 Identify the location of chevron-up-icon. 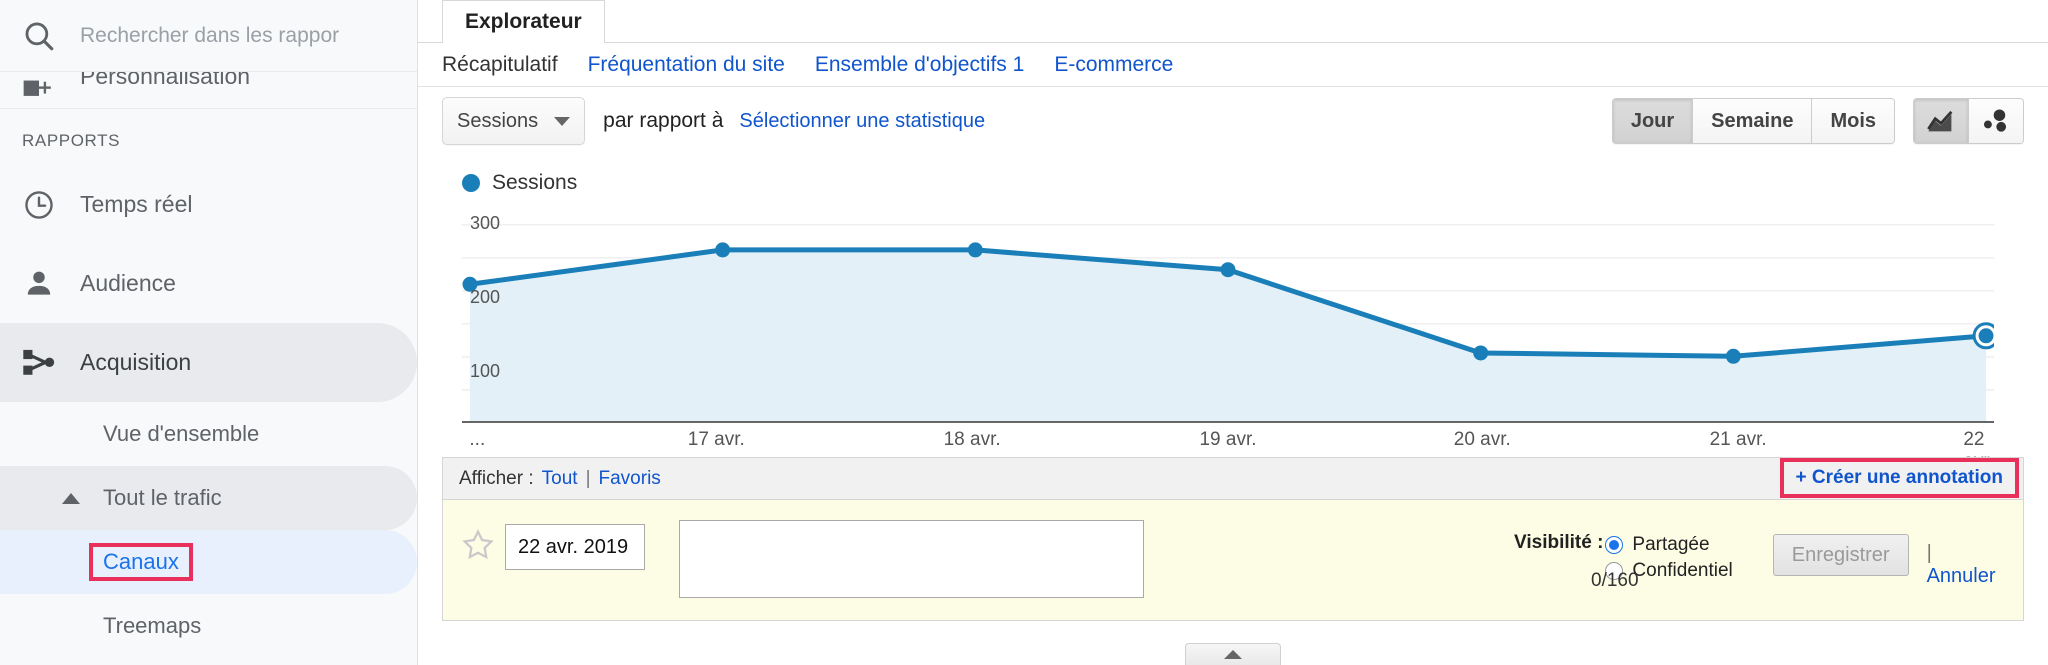
(1233, 654).